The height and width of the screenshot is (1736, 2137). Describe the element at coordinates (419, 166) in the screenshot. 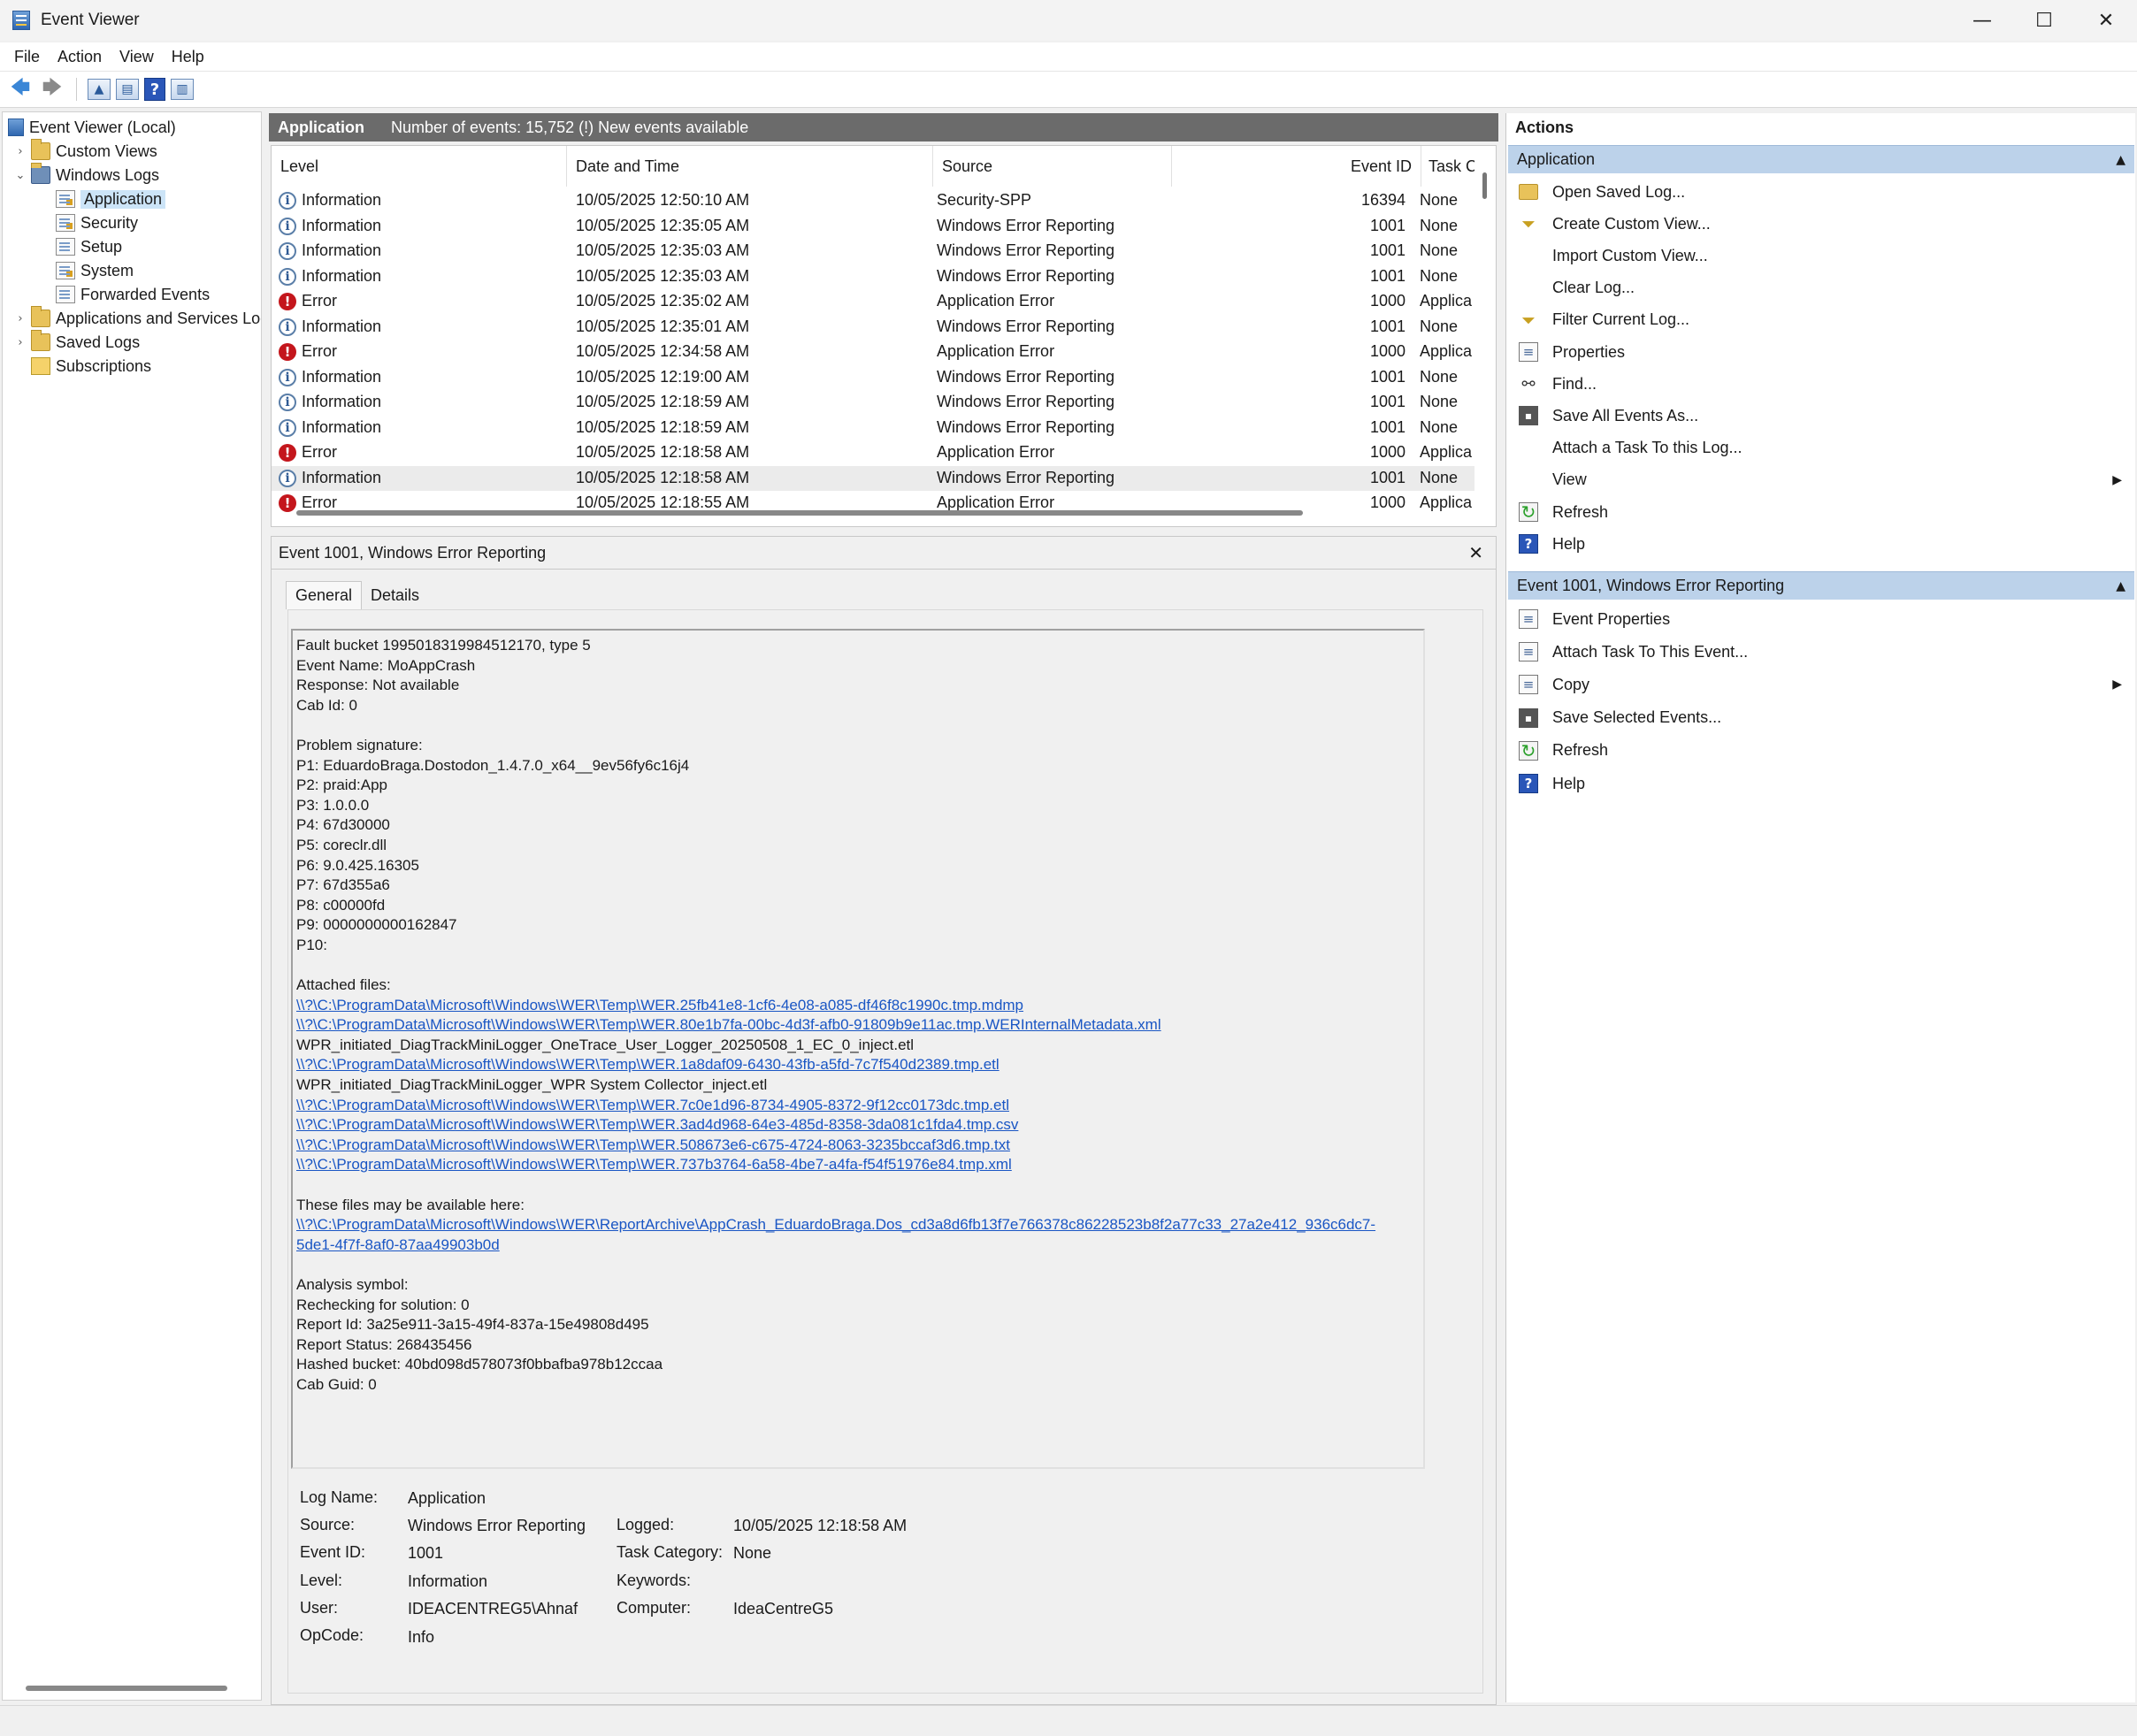

I see `column-header-level: Level` at that location.